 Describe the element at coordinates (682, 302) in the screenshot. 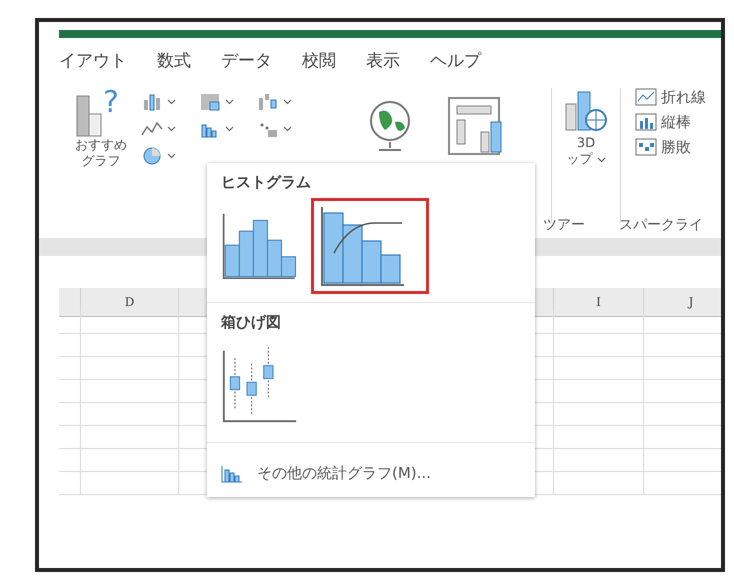

I see `column-header: J` at that location.